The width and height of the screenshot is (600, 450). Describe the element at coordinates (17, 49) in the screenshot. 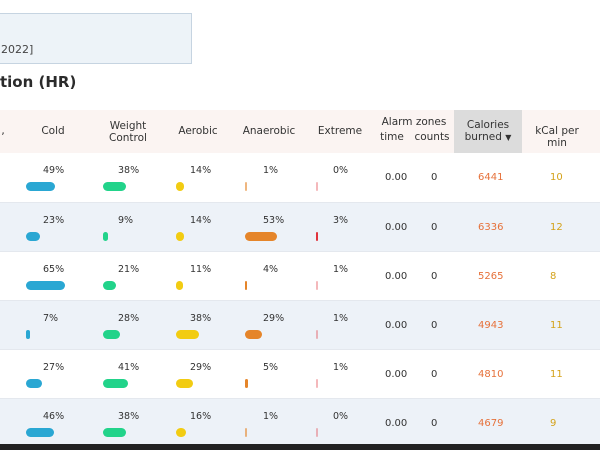

I see `date-range-text: 2022]` at that location.